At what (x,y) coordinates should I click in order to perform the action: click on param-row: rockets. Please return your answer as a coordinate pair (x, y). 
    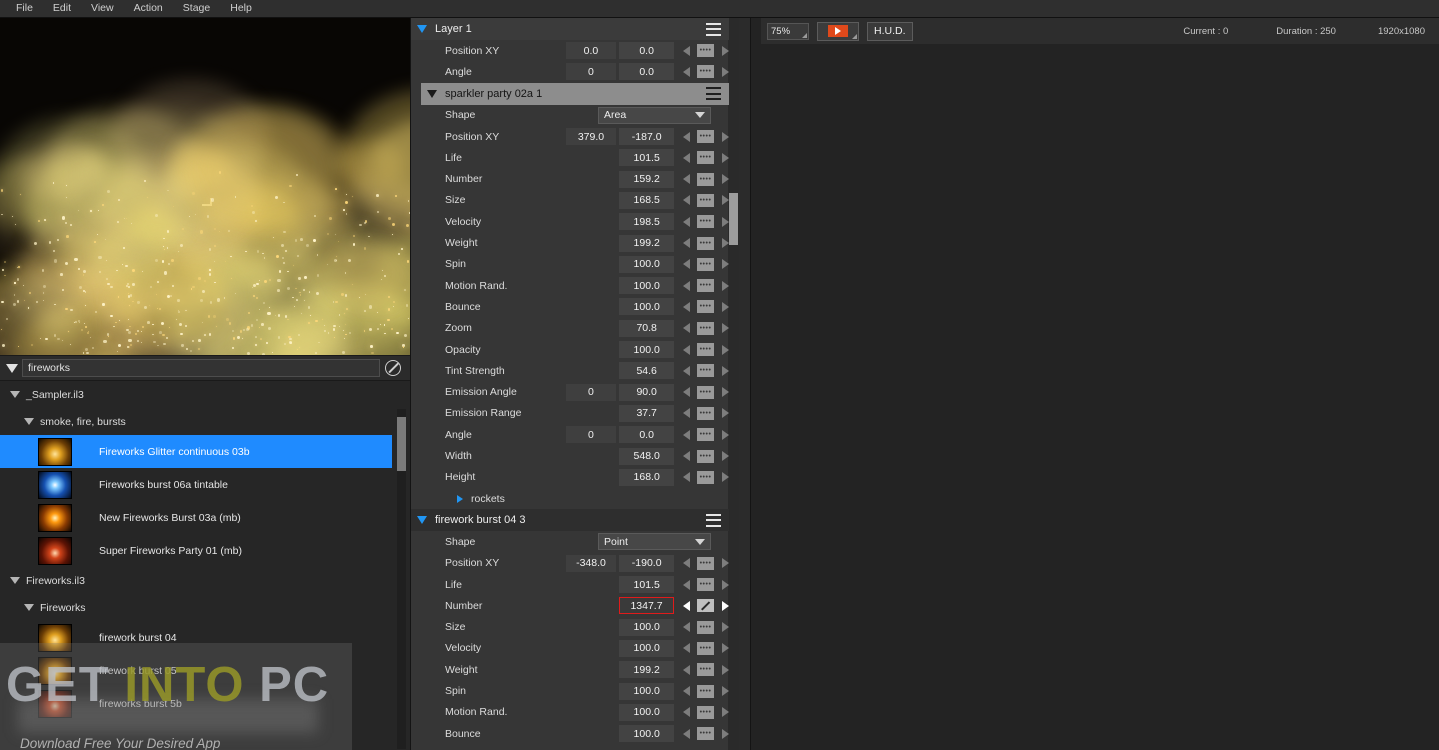
    Looking at the image, I should click on (570, 498).